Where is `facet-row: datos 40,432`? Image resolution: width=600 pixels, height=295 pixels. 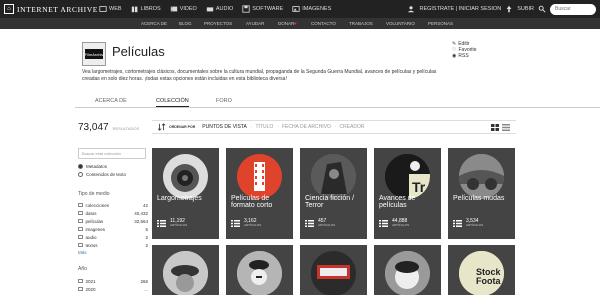
facet-row: datos 40,432 is located at coordinates (113, 213).